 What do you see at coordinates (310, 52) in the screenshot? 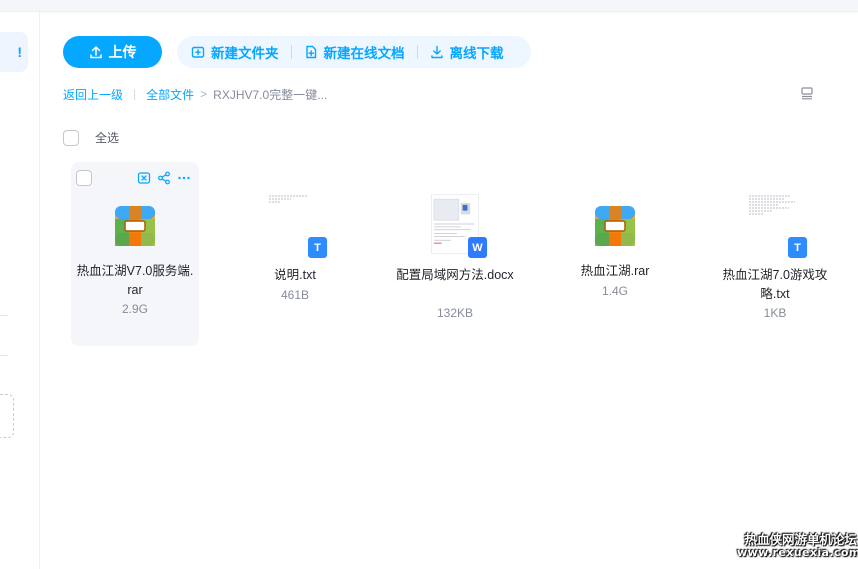
I see `new-doc-icon` at bounding box center [310, 52].